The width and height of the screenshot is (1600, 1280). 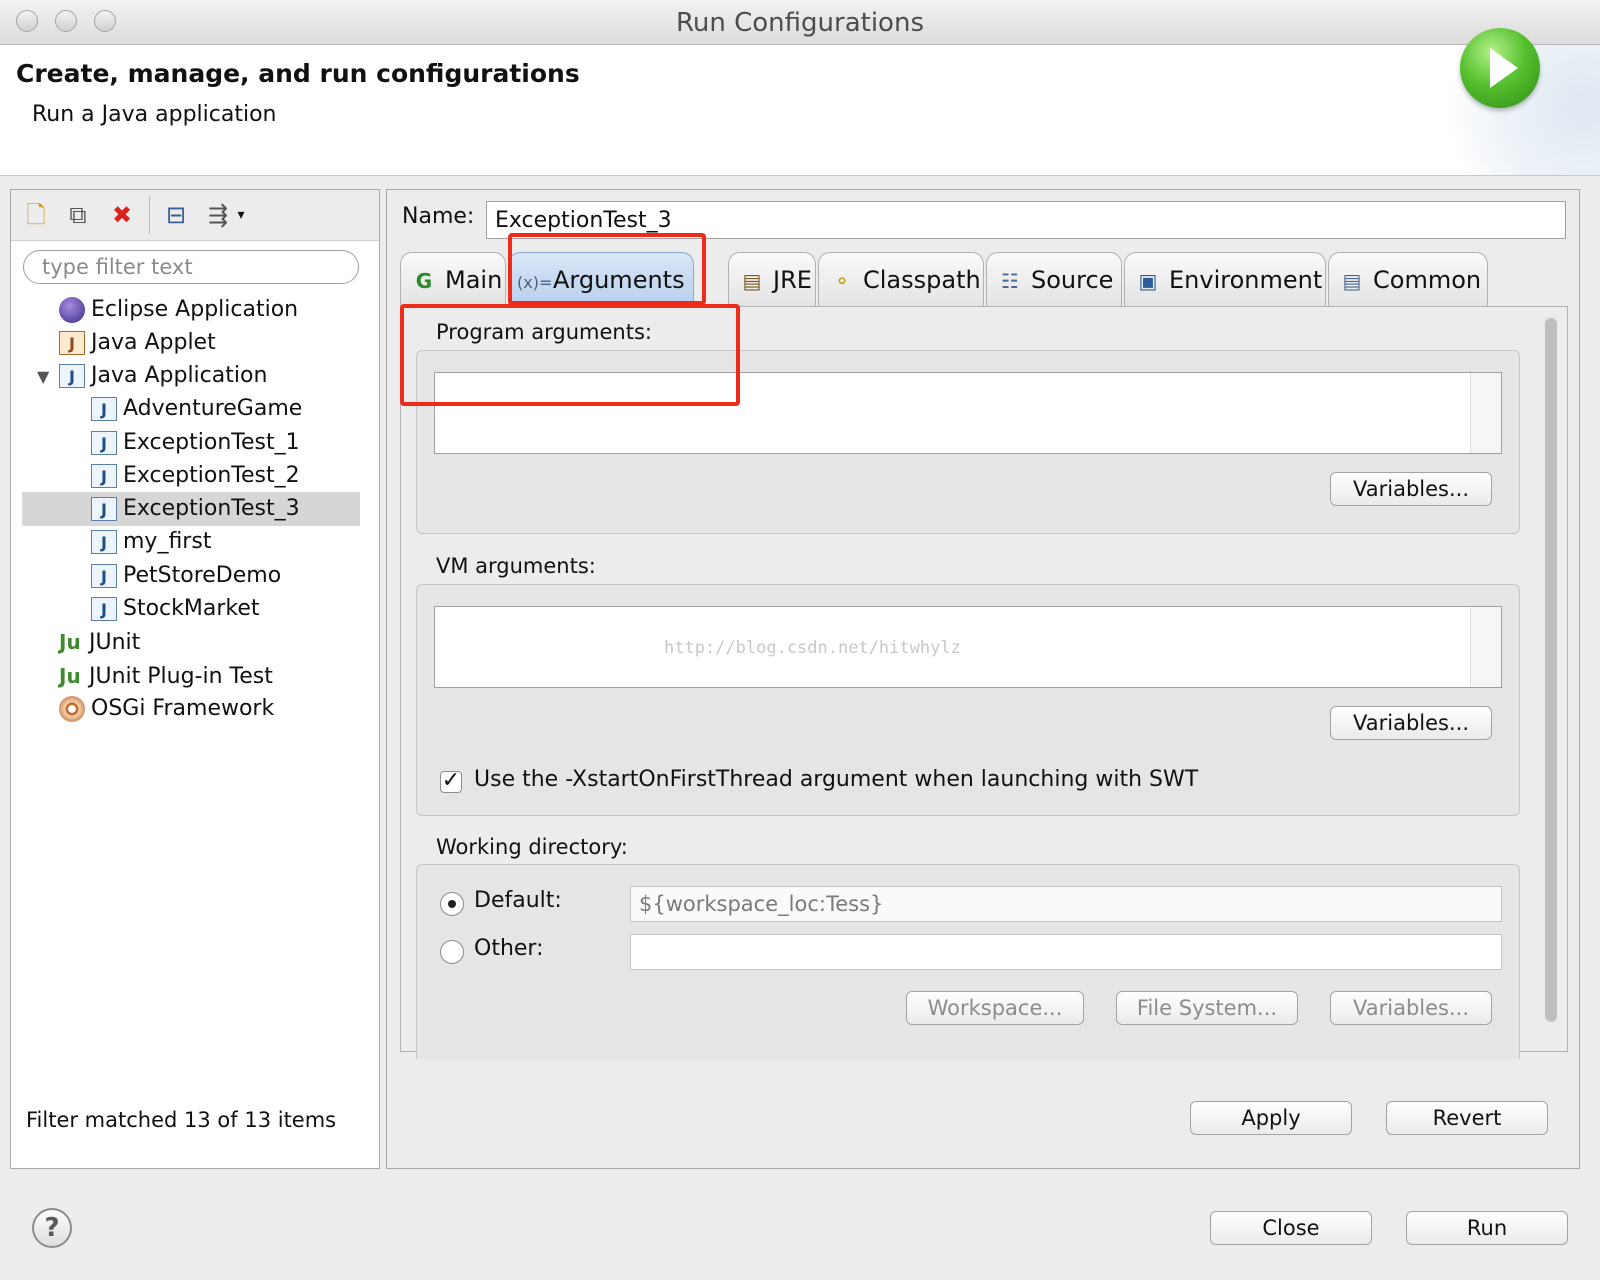 What do you see at coordinates (1500, 68) in the screenshot?
I see `run-banner-icon` at bounding box center [1500, 68].